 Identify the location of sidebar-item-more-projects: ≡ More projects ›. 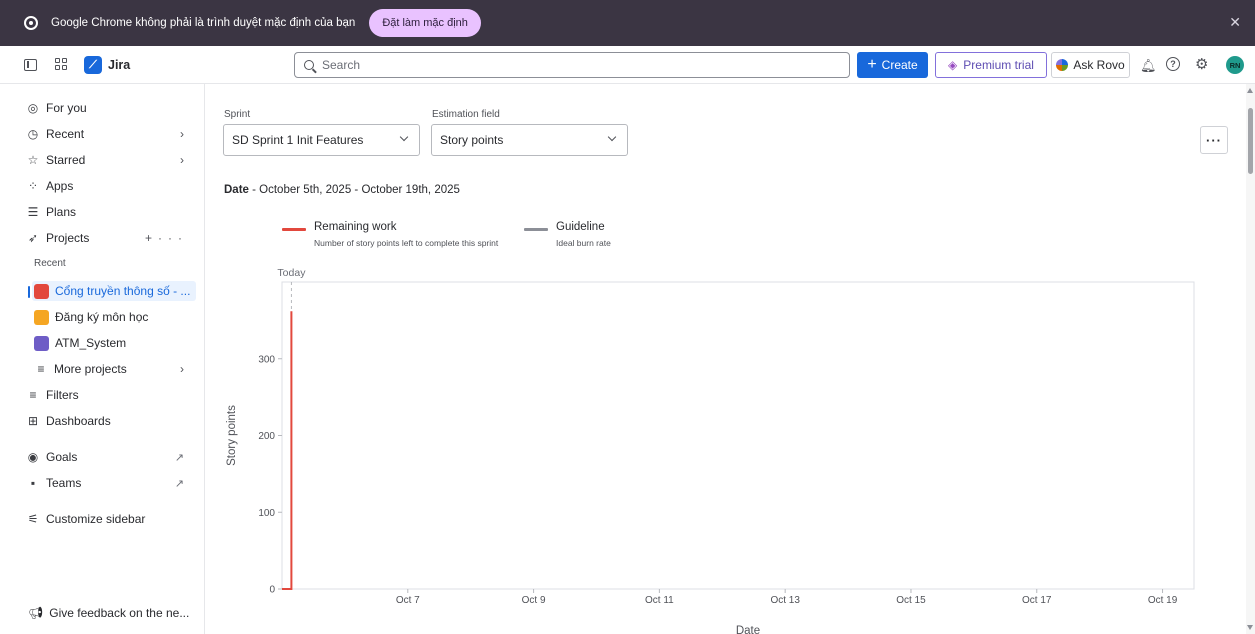
(115, 369).